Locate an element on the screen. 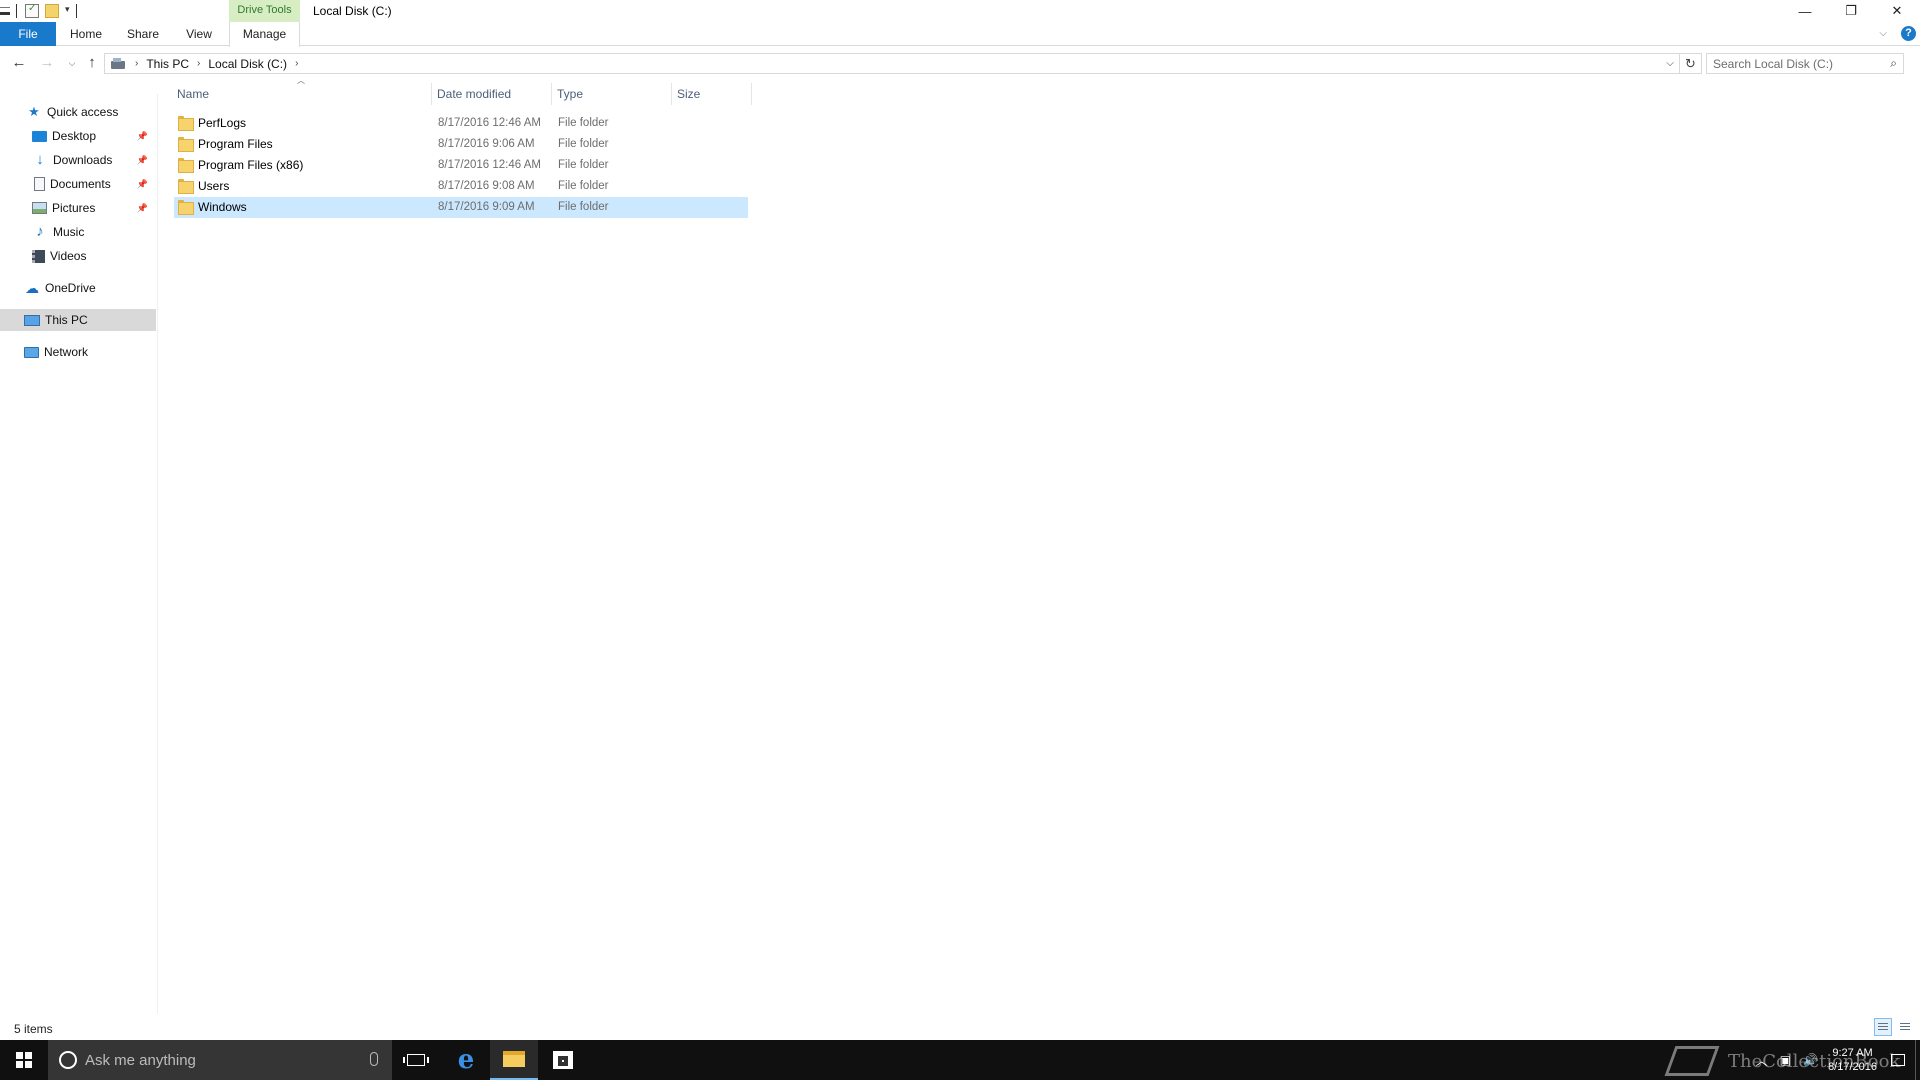 Image resolution: width=1920 pixels, height=1080 pixels. task-view-button is located at coordinates (416, 1060).